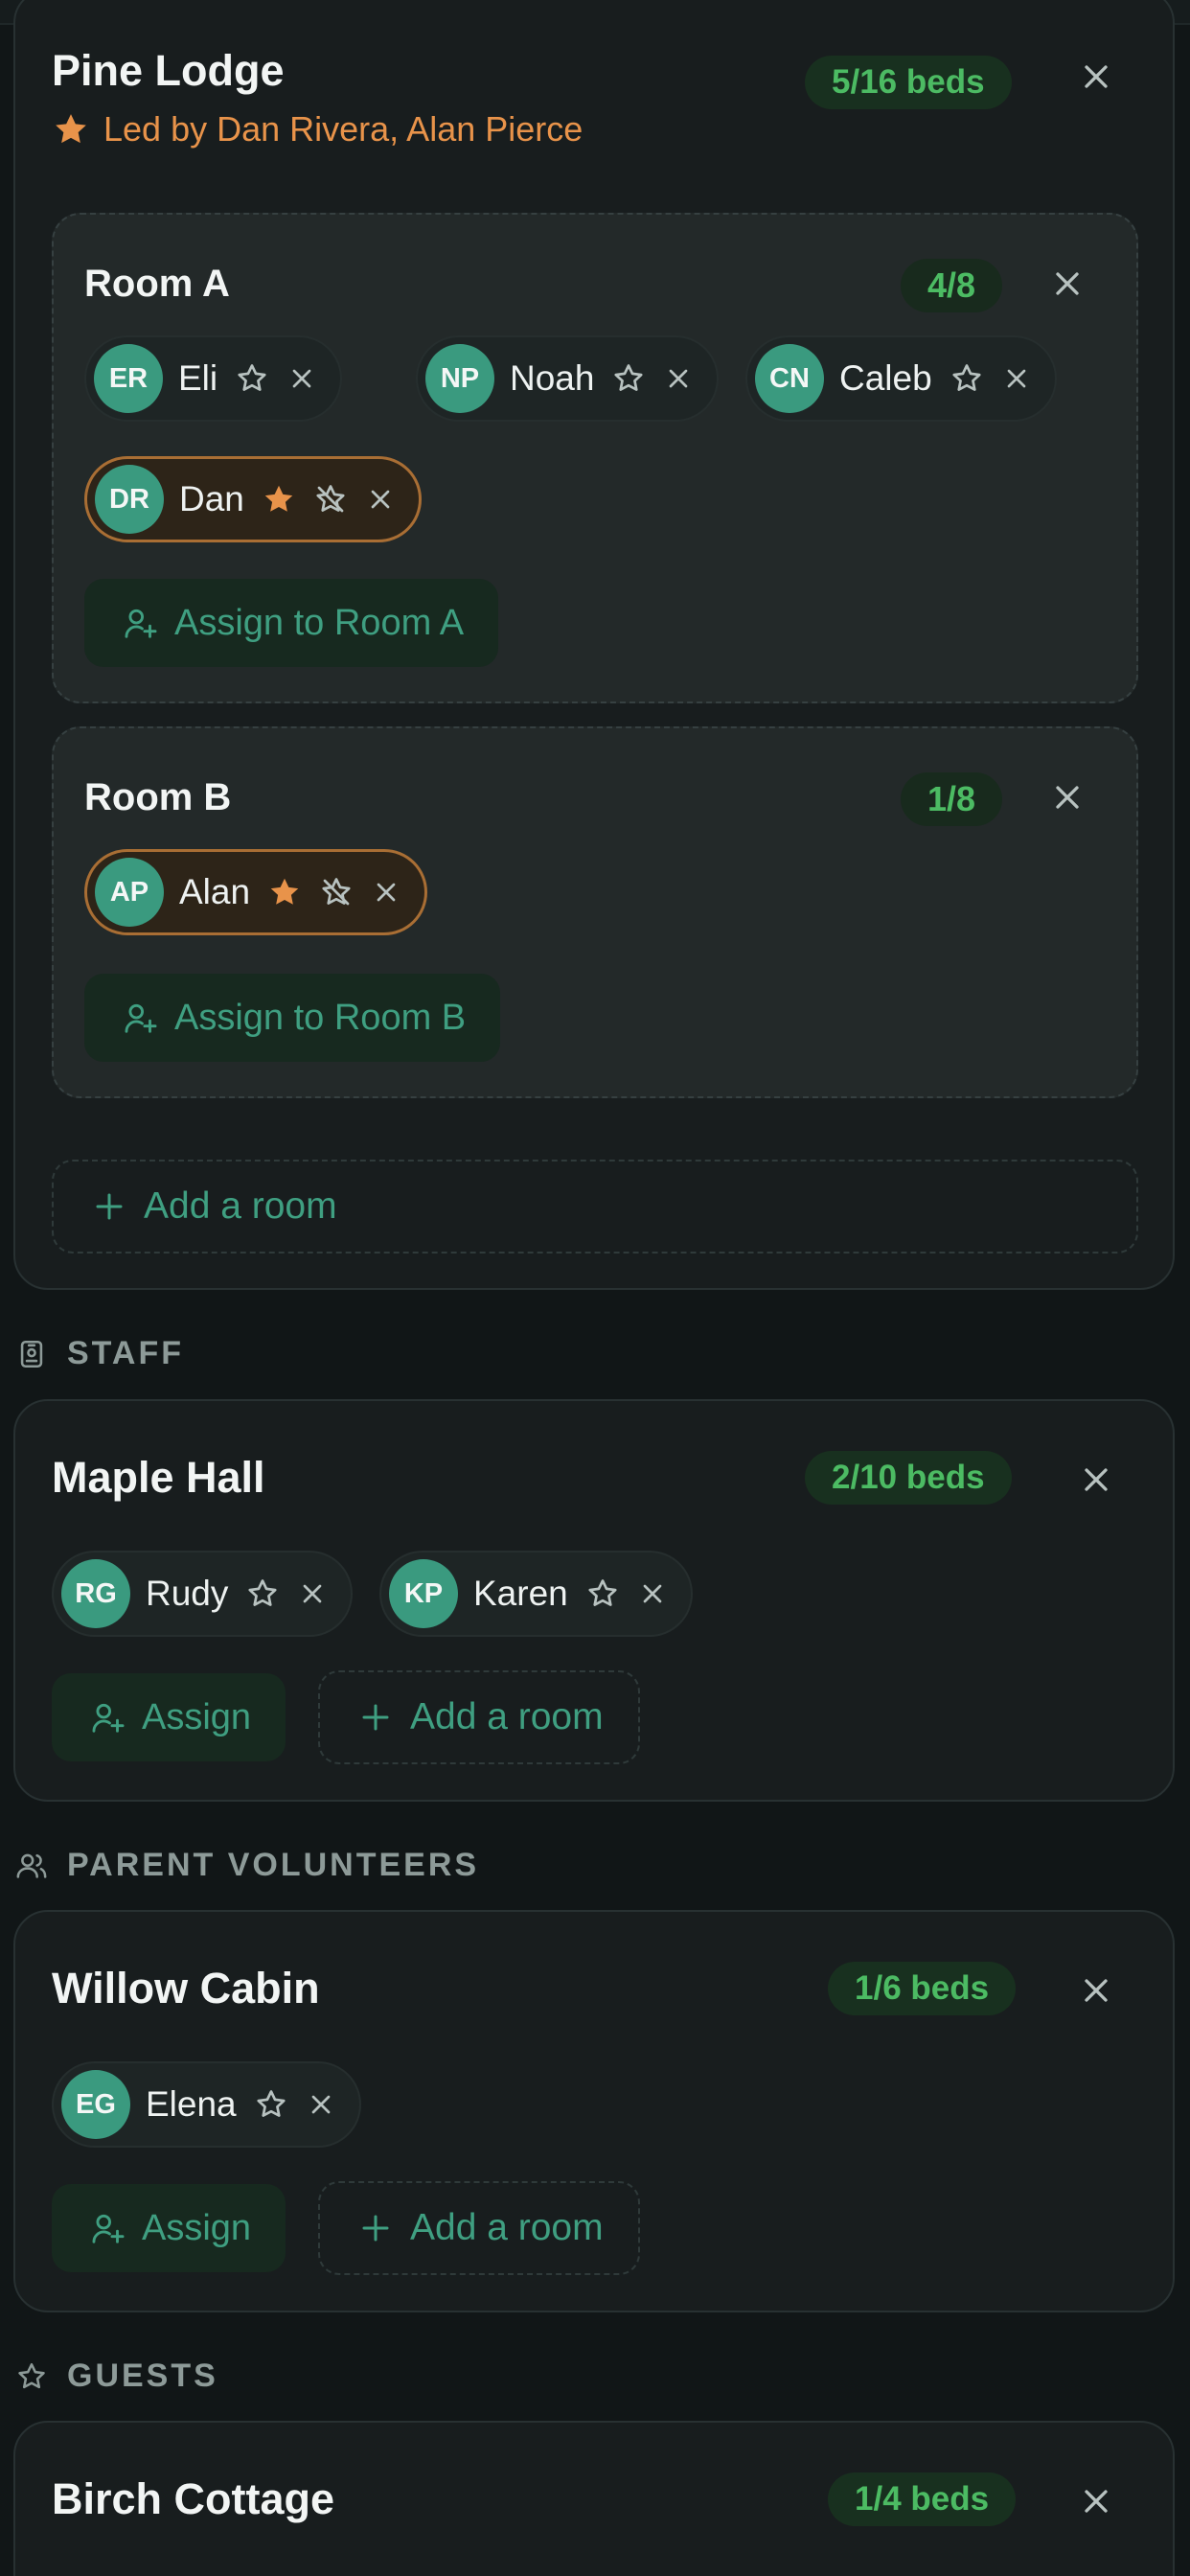 The width and height of the screenshot is (1190, 2576). I want to click on leaders-text: Led by Dan Rivera, Alan Pierce, so click(343, 129).